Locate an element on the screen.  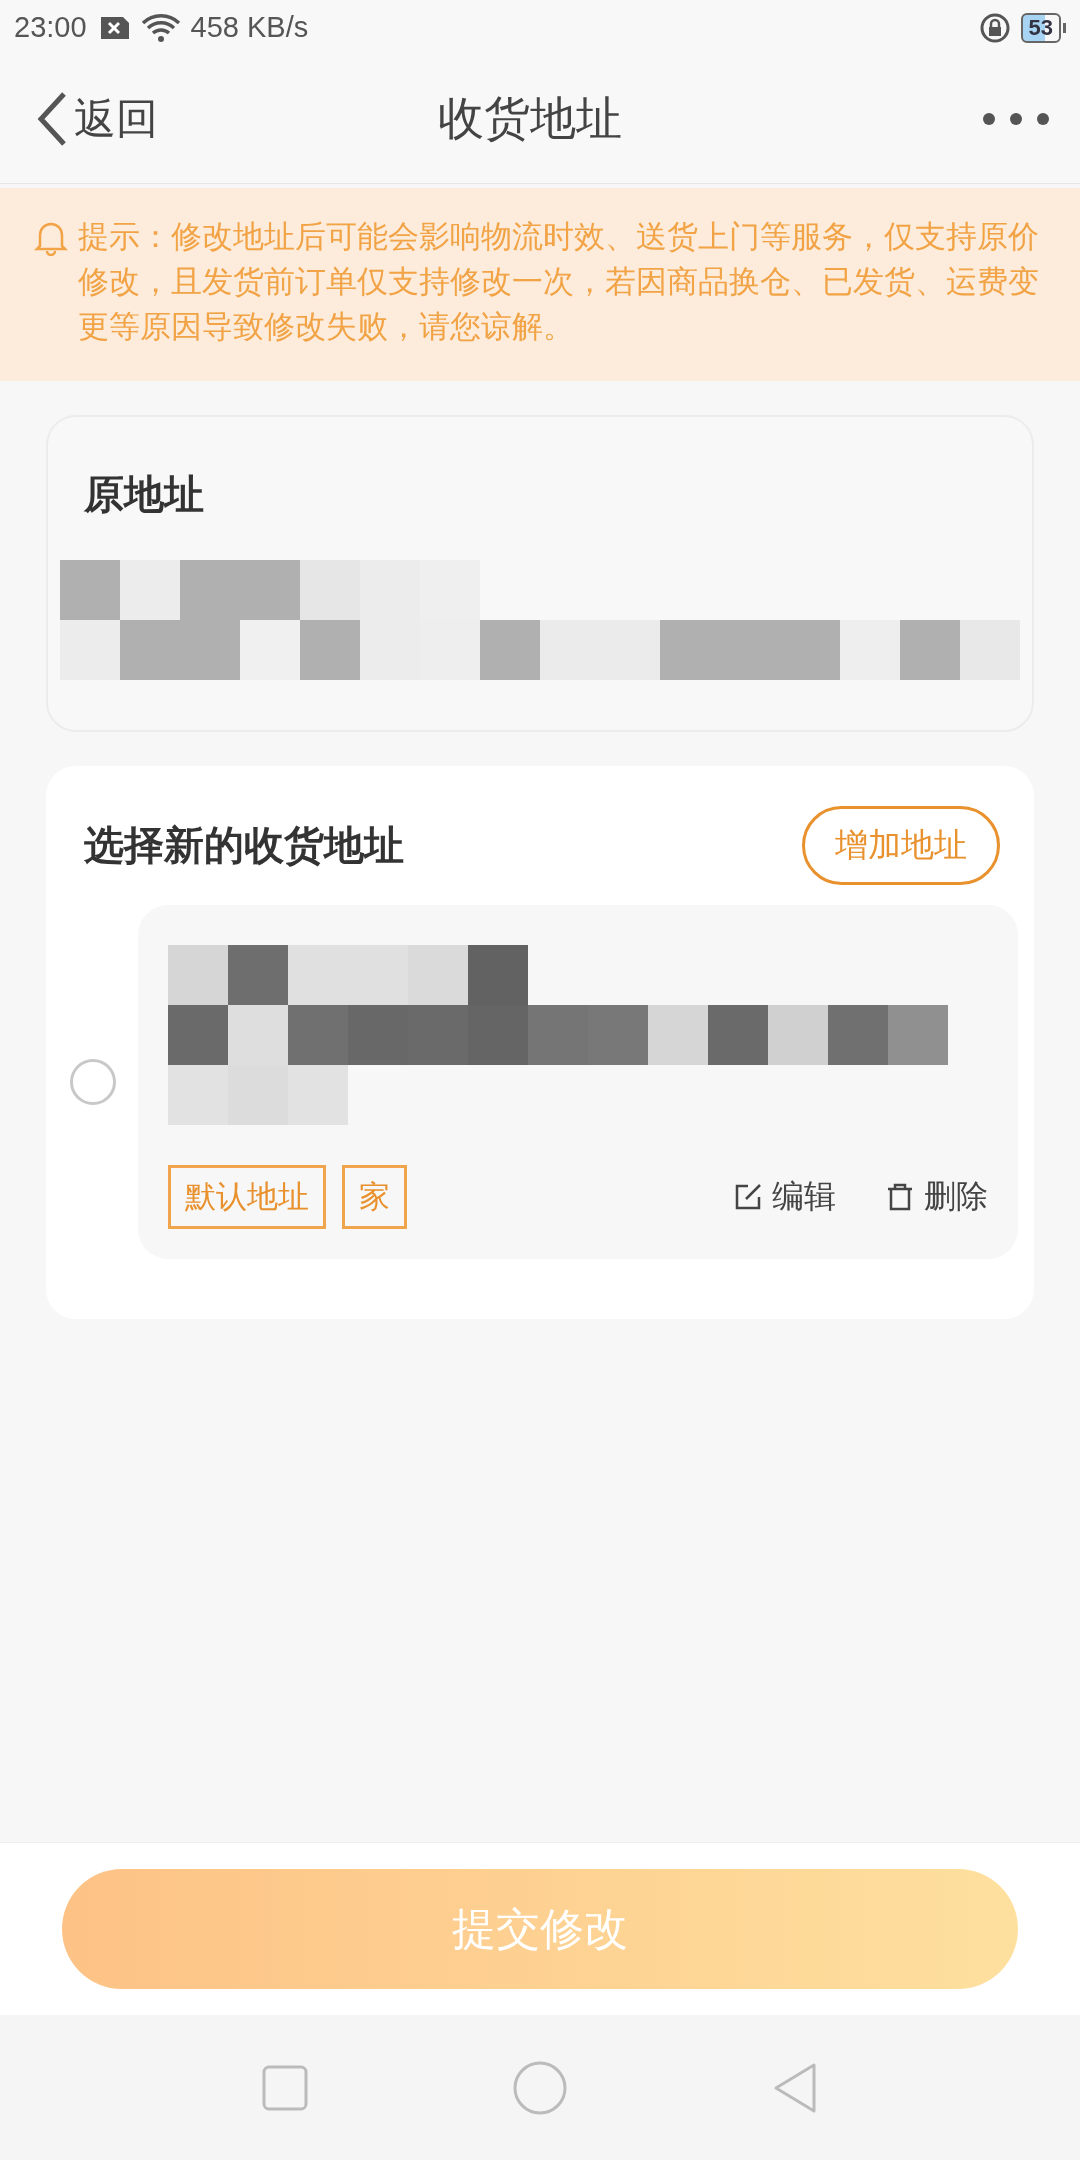
more-icon is located at coordinates (1016, 119).